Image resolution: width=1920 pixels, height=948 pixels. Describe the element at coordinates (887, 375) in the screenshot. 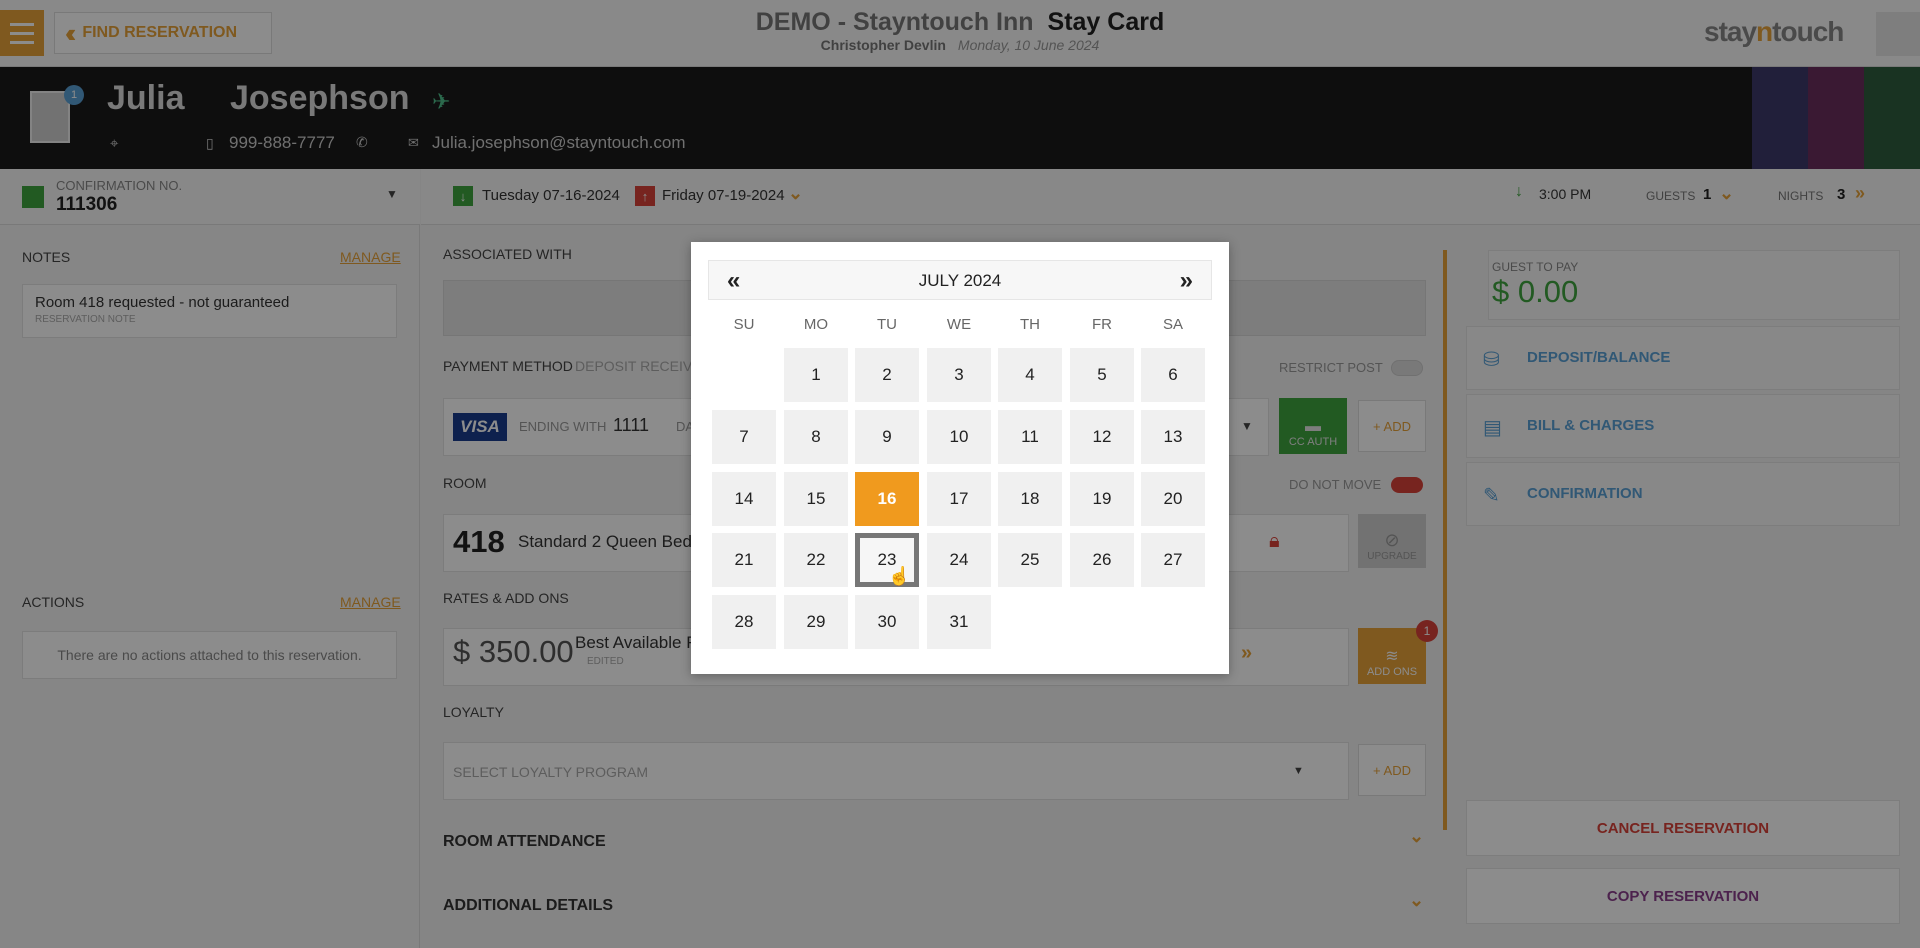

I see `calendar-day: 2` at that location.